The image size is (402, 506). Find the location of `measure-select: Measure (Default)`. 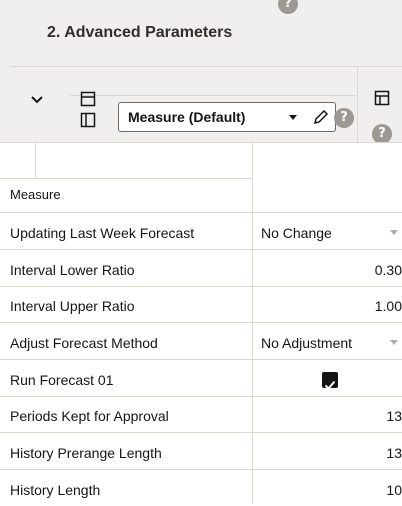

measure-select: Measure (Default) is located at coordinates (227, 117).